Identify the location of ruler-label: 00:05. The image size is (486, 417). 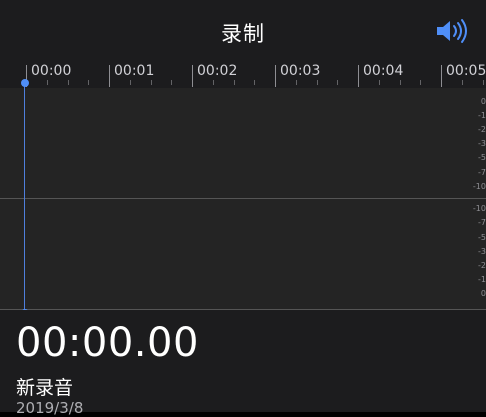
(466, 71).